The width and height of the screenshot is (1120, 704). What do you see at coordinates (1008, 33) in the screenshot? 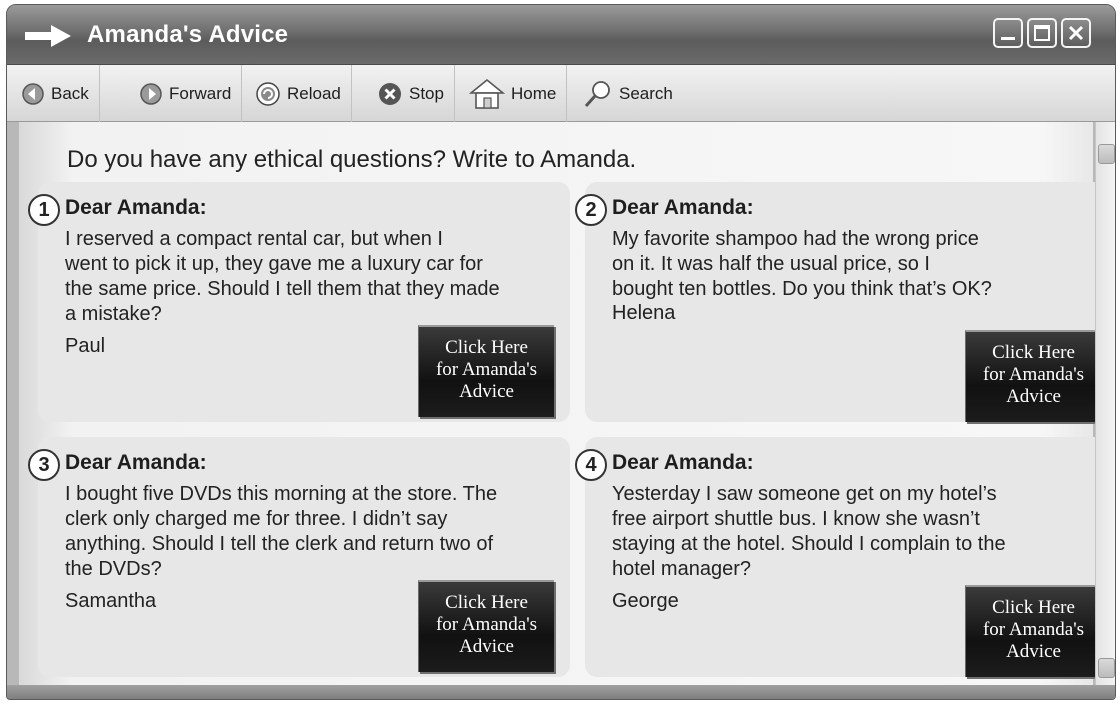
I see `minimize-button` at bounding box center [1008, 33].